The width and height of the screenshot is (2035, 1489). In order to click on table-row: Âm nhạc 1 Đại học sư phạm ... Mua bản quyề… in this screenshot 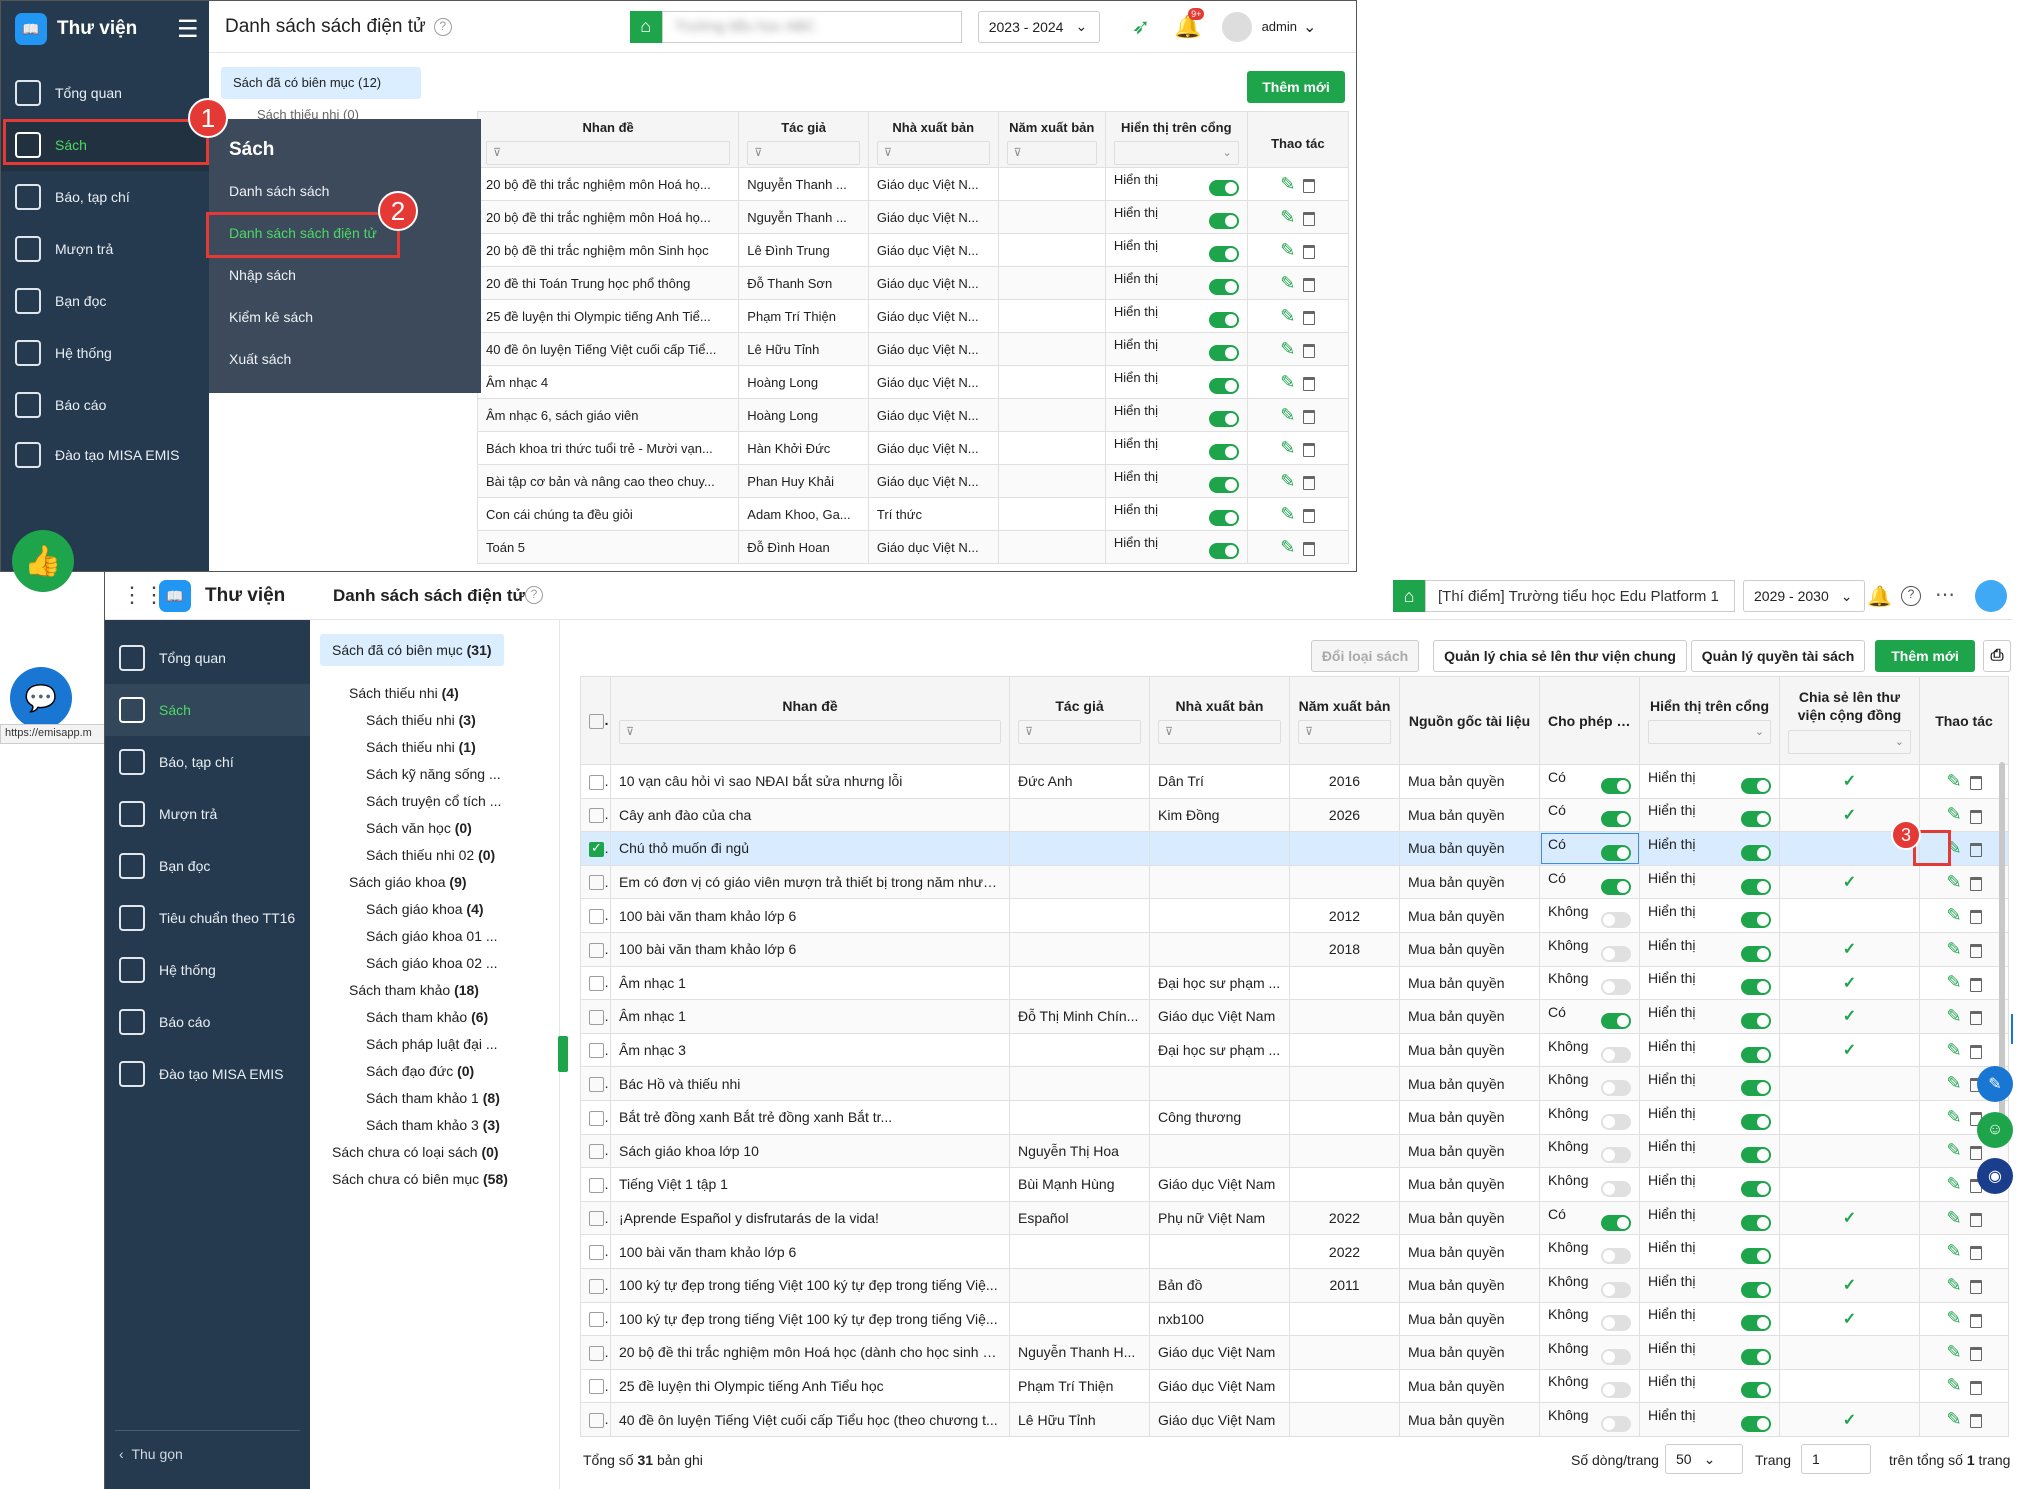, I will do `click(1294, 983)`.